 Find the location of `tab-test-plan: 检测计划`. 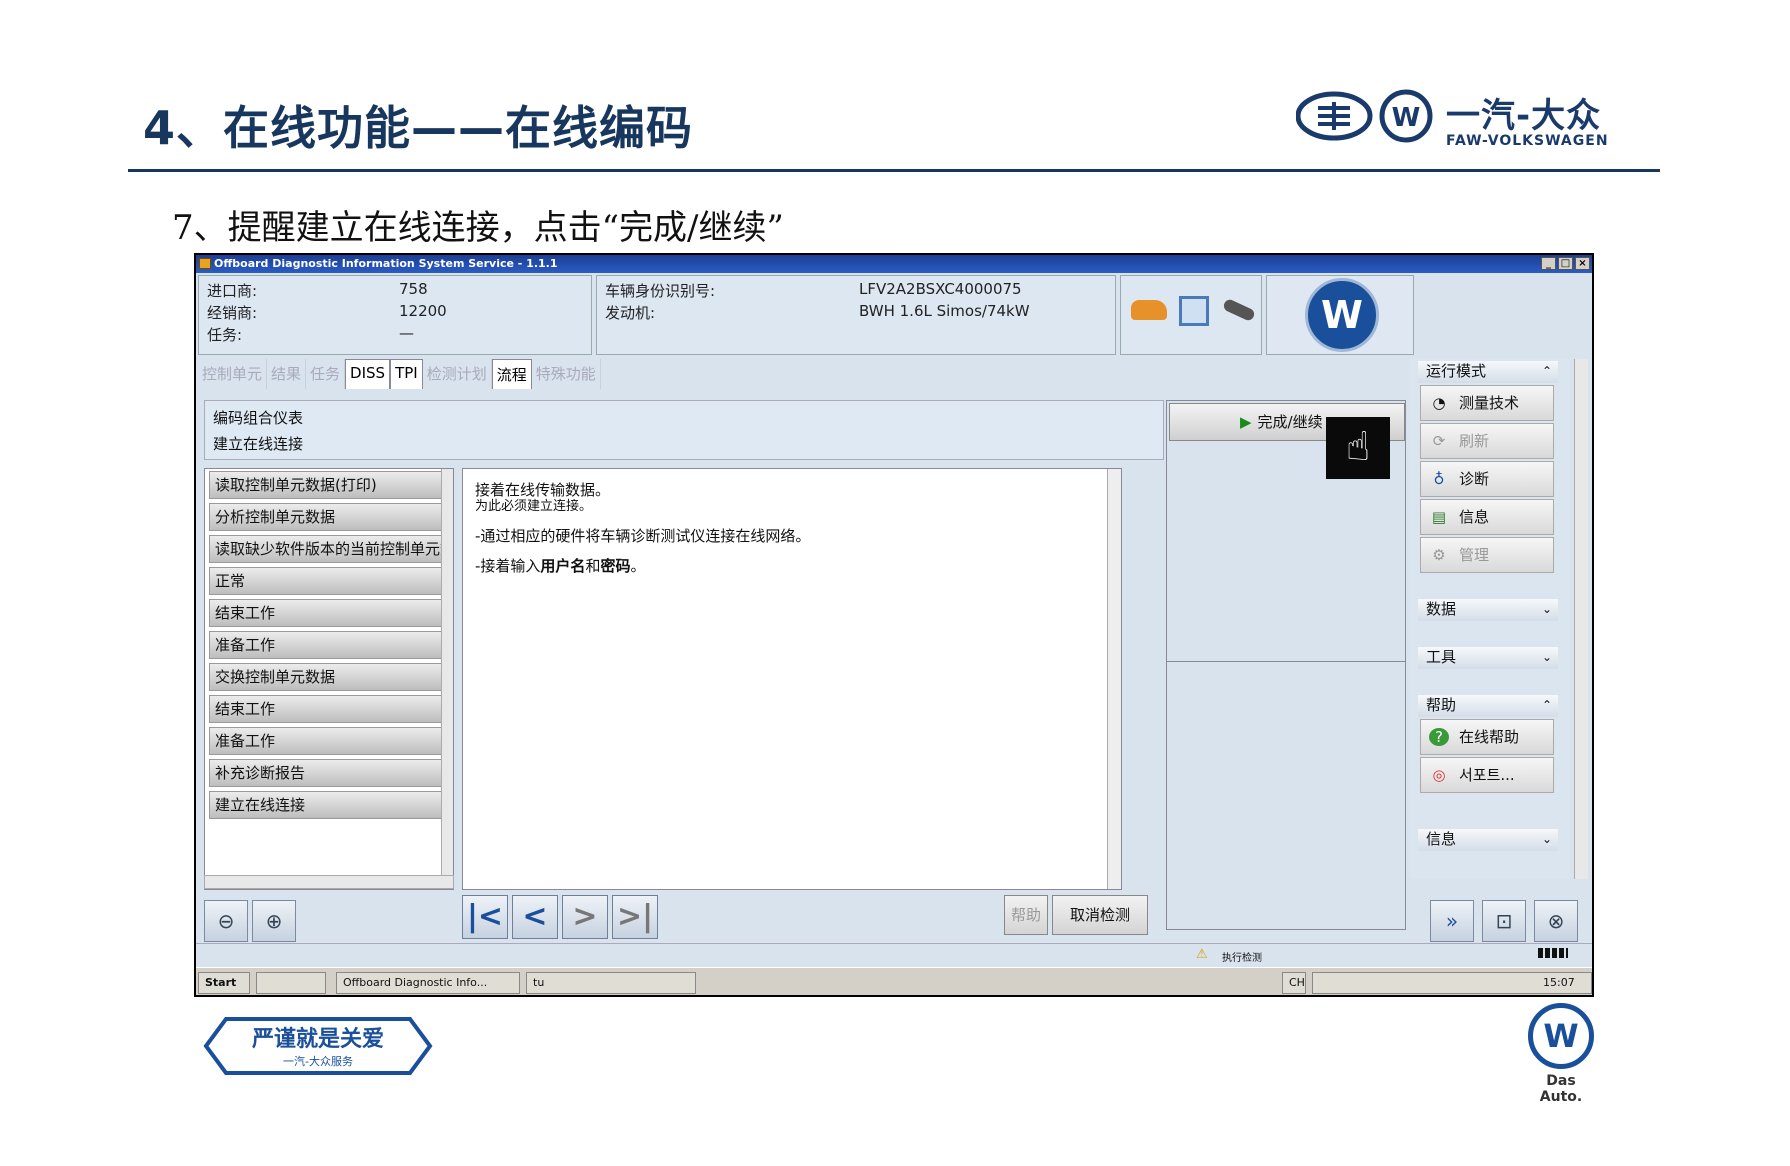

tab-test-plan: 检测计划 is located at coordinates (457, 374).